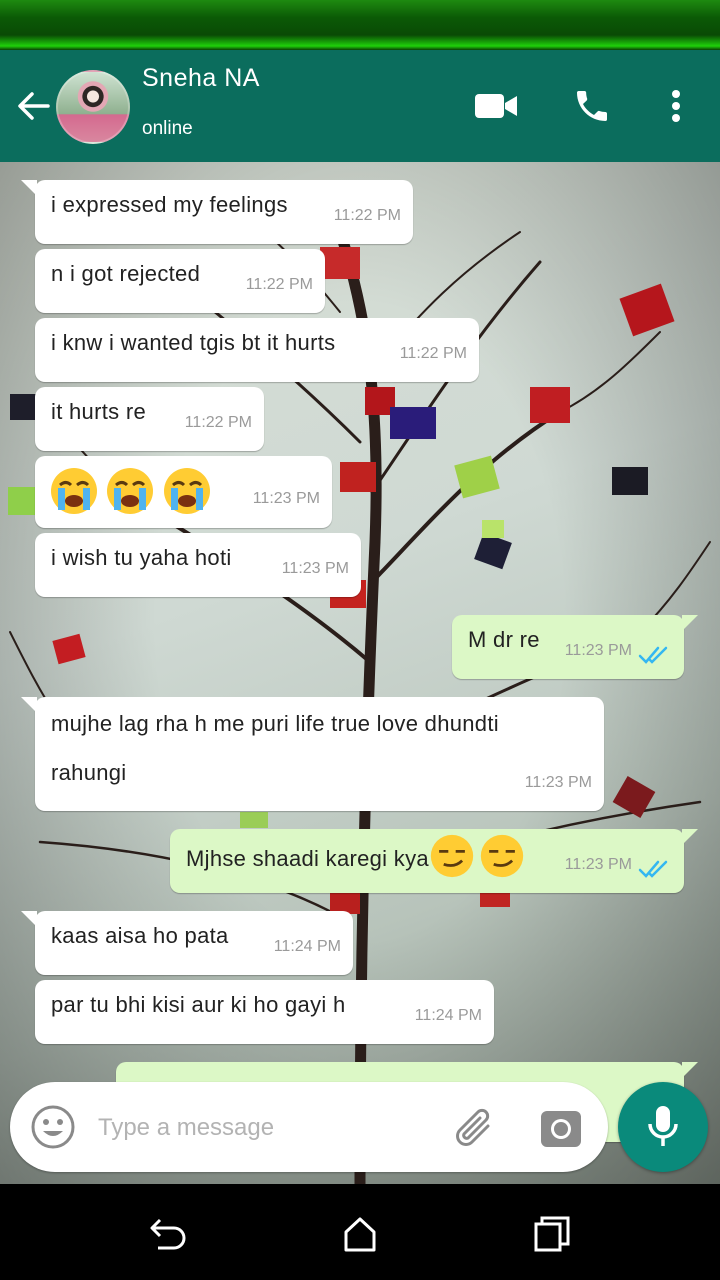 This screenshot has height=1280, width=720. I want to click on message-incoming: i knw i wanted tgis bt it hurts 11:22 PM, so click(257, 350).